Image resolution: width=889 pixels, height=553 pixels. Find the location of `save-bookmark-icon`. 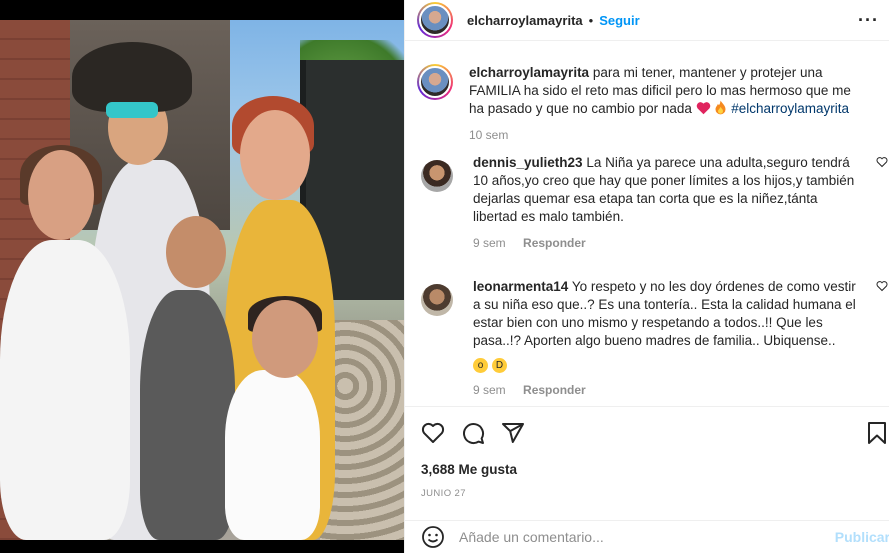

save-bookmark-icon is located at coordinates (877, 433).